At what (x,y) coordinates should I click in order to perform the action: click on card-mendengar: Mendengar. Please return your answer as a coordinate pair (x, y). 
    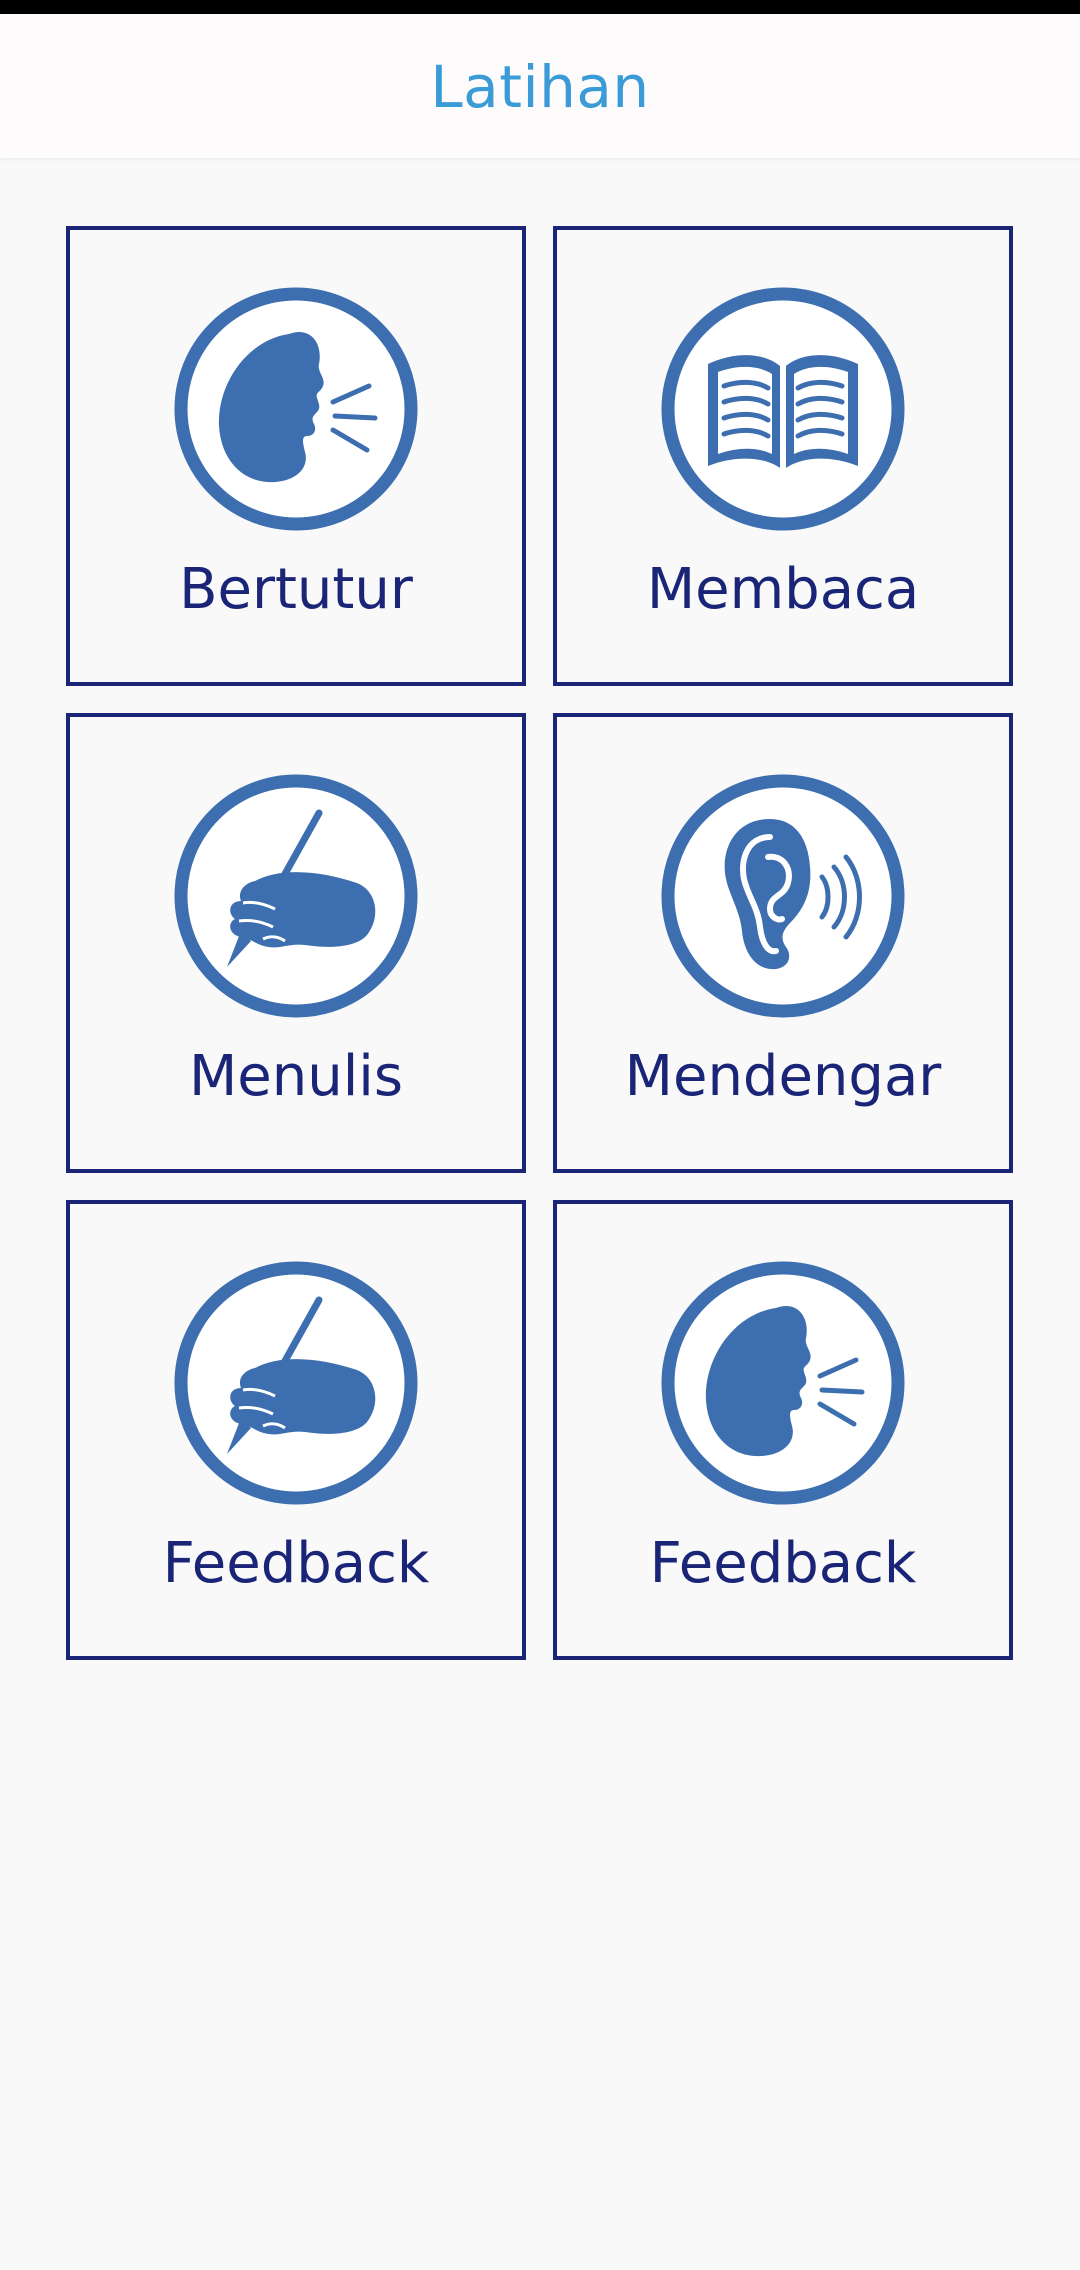
    Looking at the image, I should click on (783, 943).